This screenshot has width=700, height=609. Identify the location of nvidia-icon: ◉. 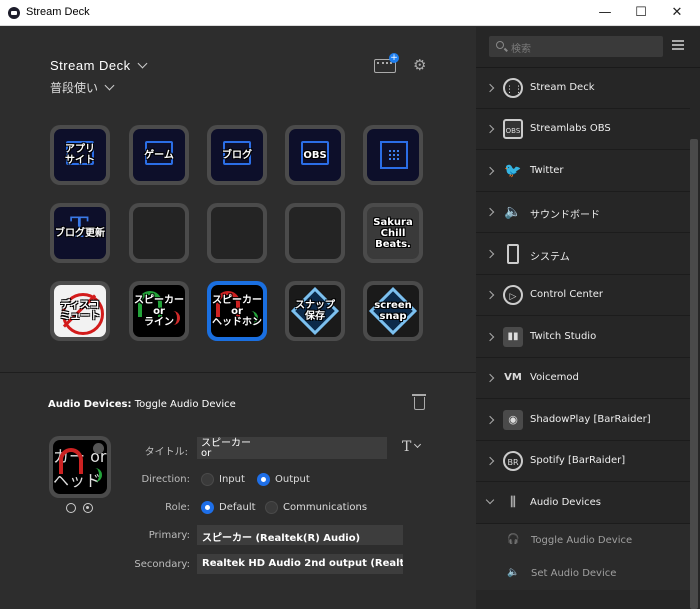
(513, 420).